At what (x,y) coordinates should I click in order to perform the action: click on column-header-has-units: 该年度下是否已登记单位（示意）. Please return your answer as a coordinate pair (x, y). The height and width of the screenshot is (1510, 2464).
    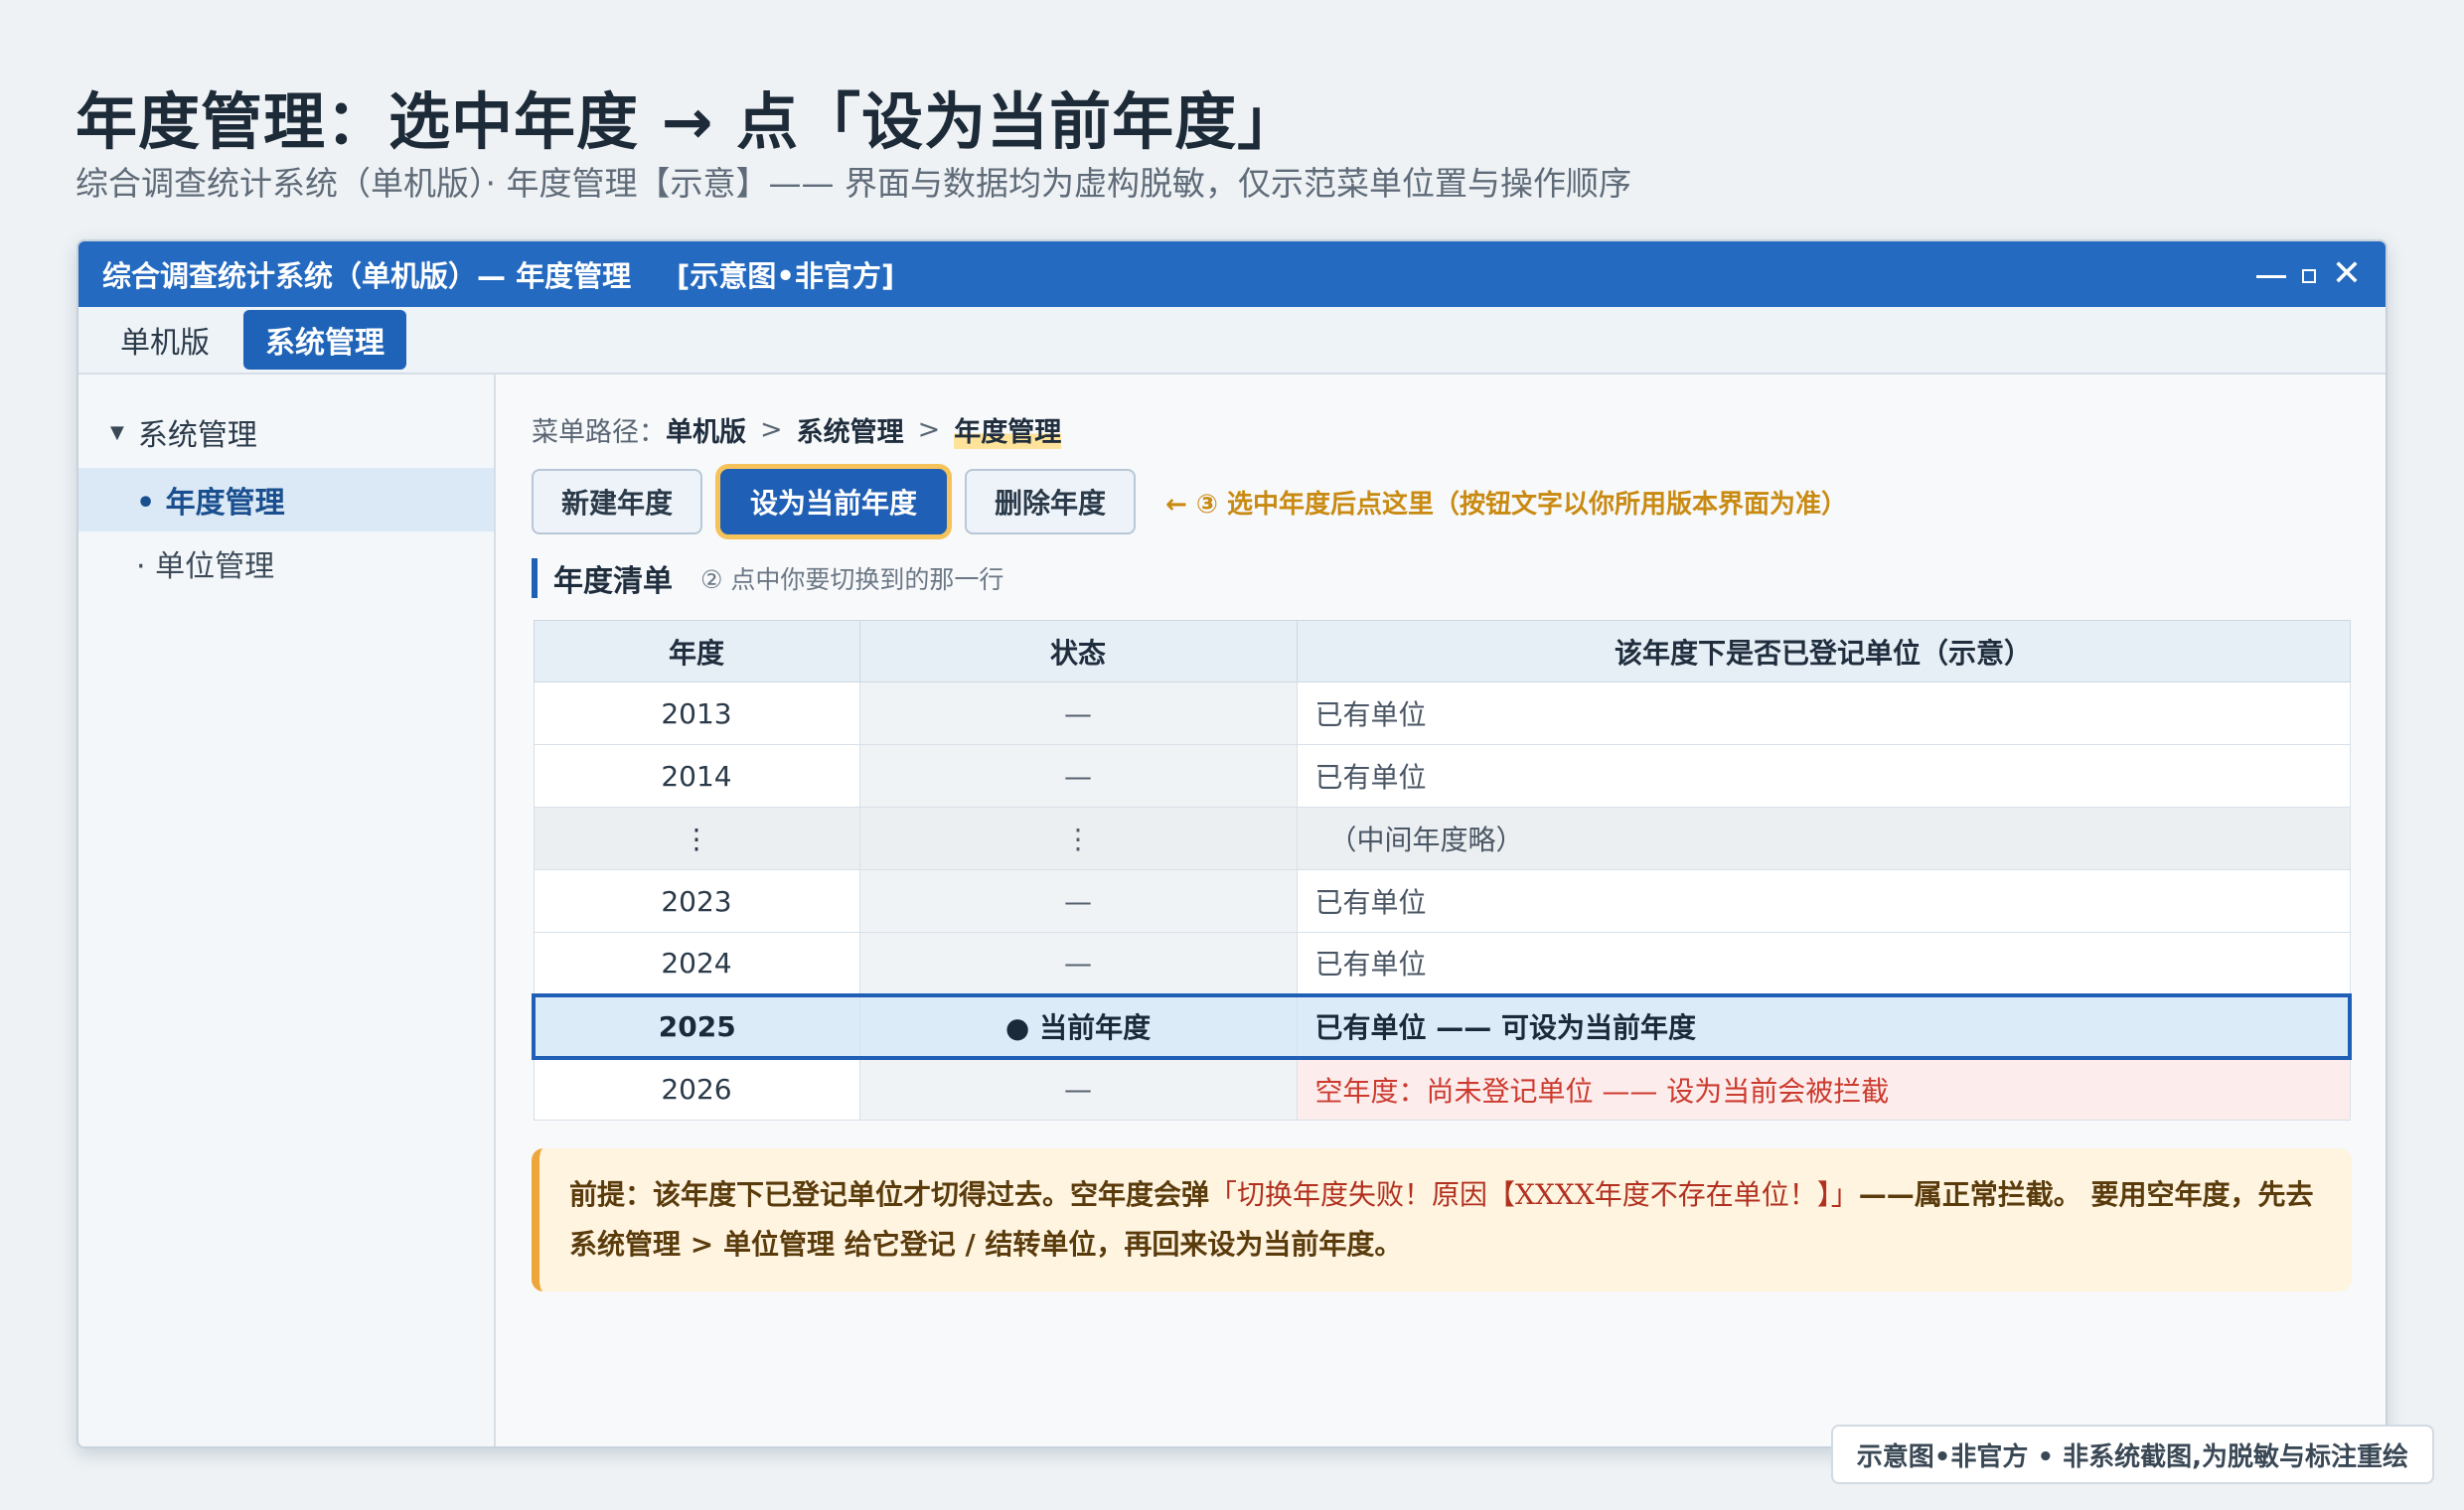
    Looking at the image, I should click on (1823, 651).